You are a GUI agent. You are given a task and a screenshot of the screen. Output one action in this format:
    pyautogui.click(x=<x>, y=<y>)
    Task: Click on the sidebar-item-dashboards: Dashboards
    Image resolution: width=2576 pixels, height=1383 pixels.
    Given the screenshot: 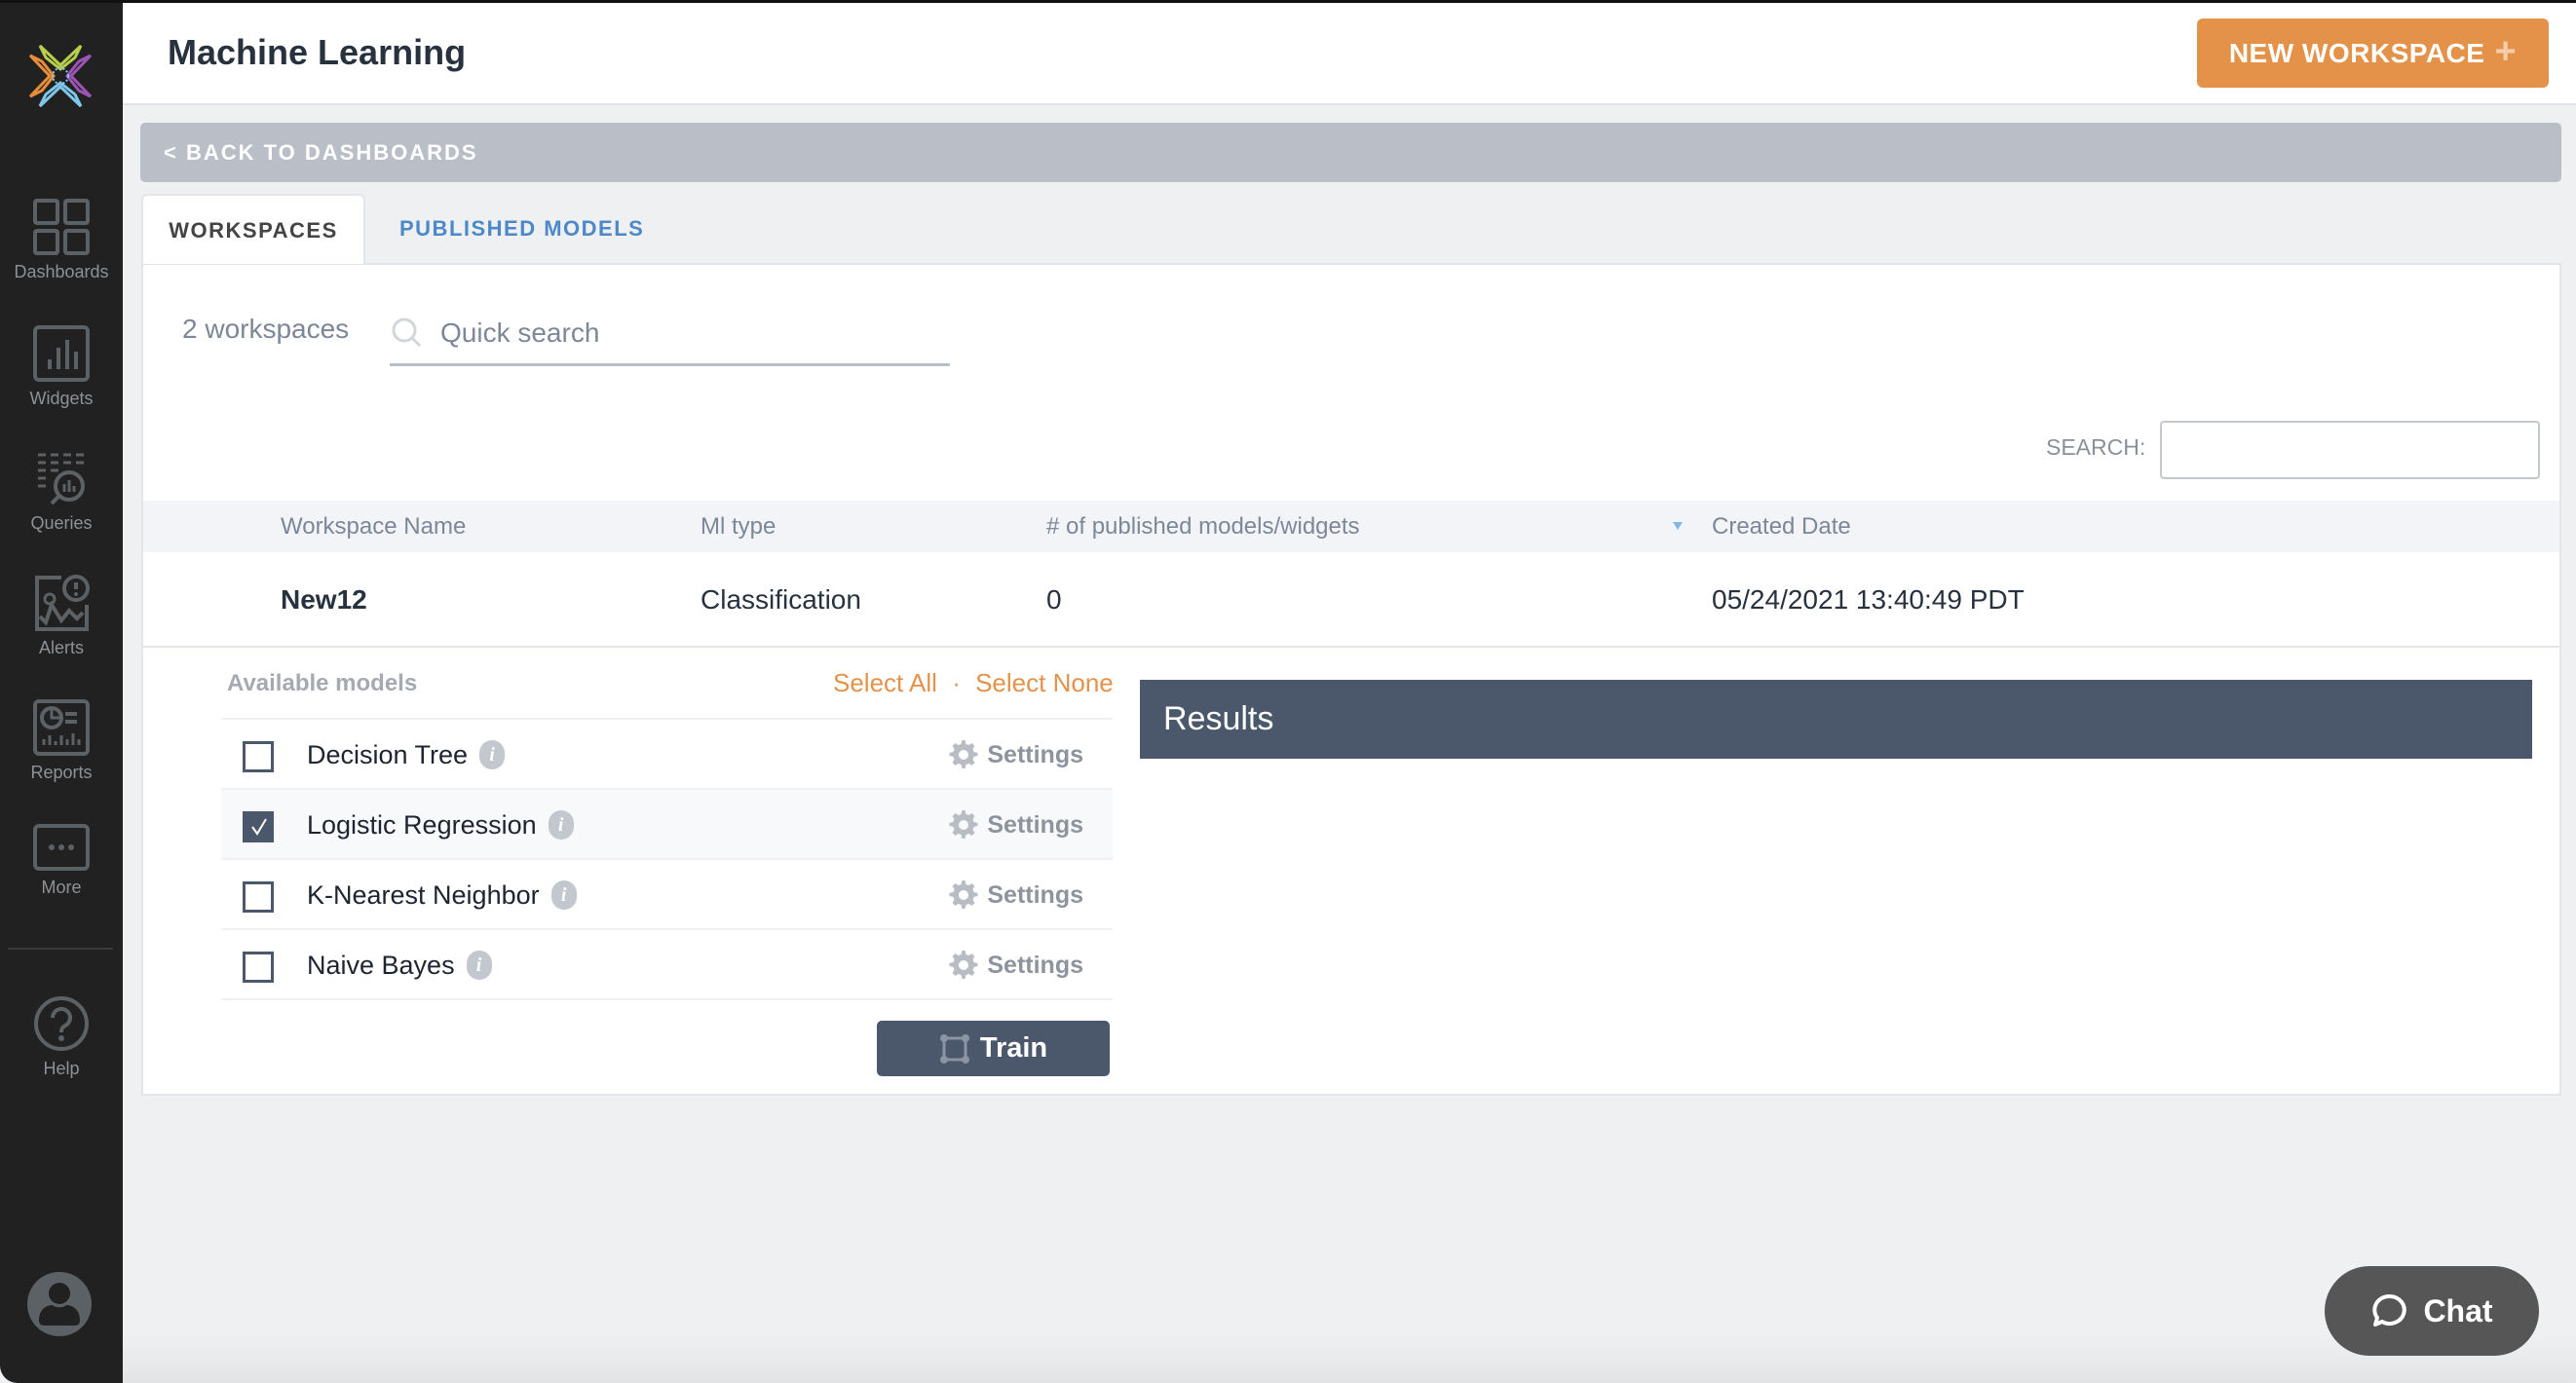 What is the action you would take?
    pyautogui.click(x=61, y=240)
    